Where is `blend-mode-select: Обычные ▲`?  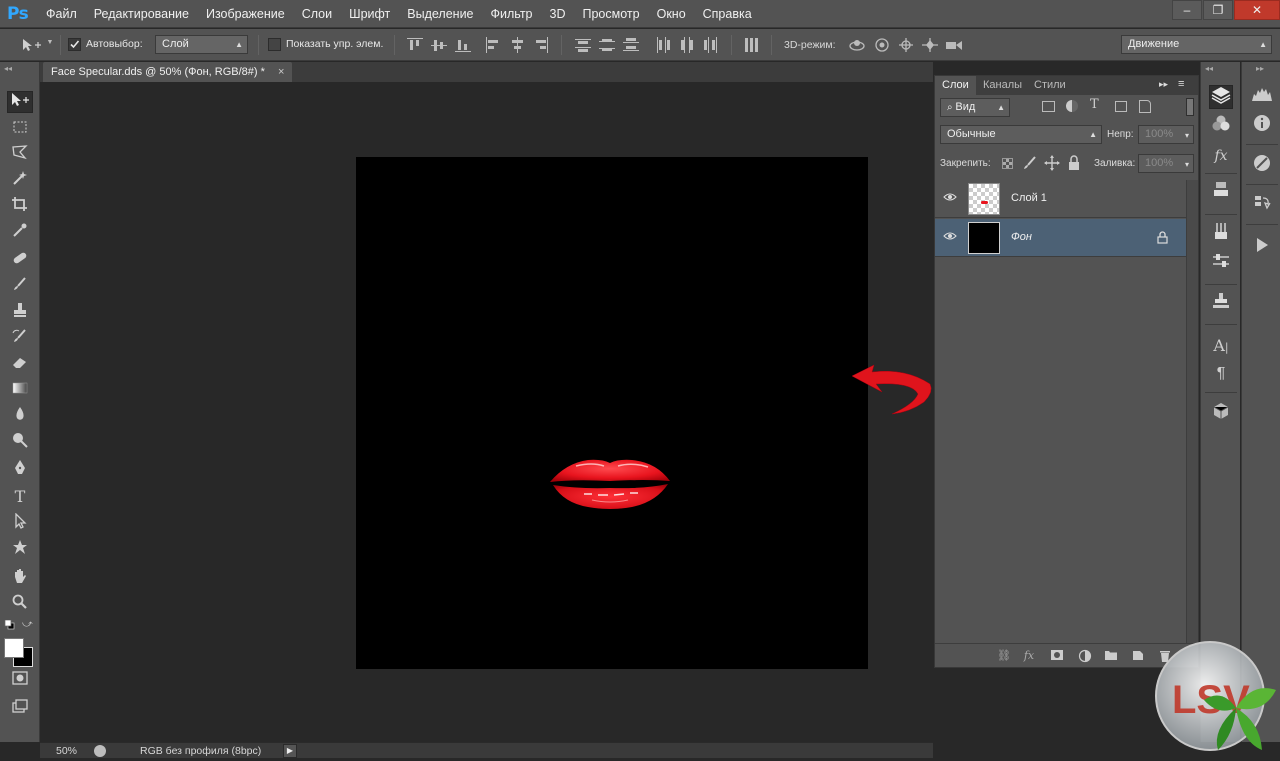 blend-mode-select: Обычные ▲ is located at coordinates (1021, 134).